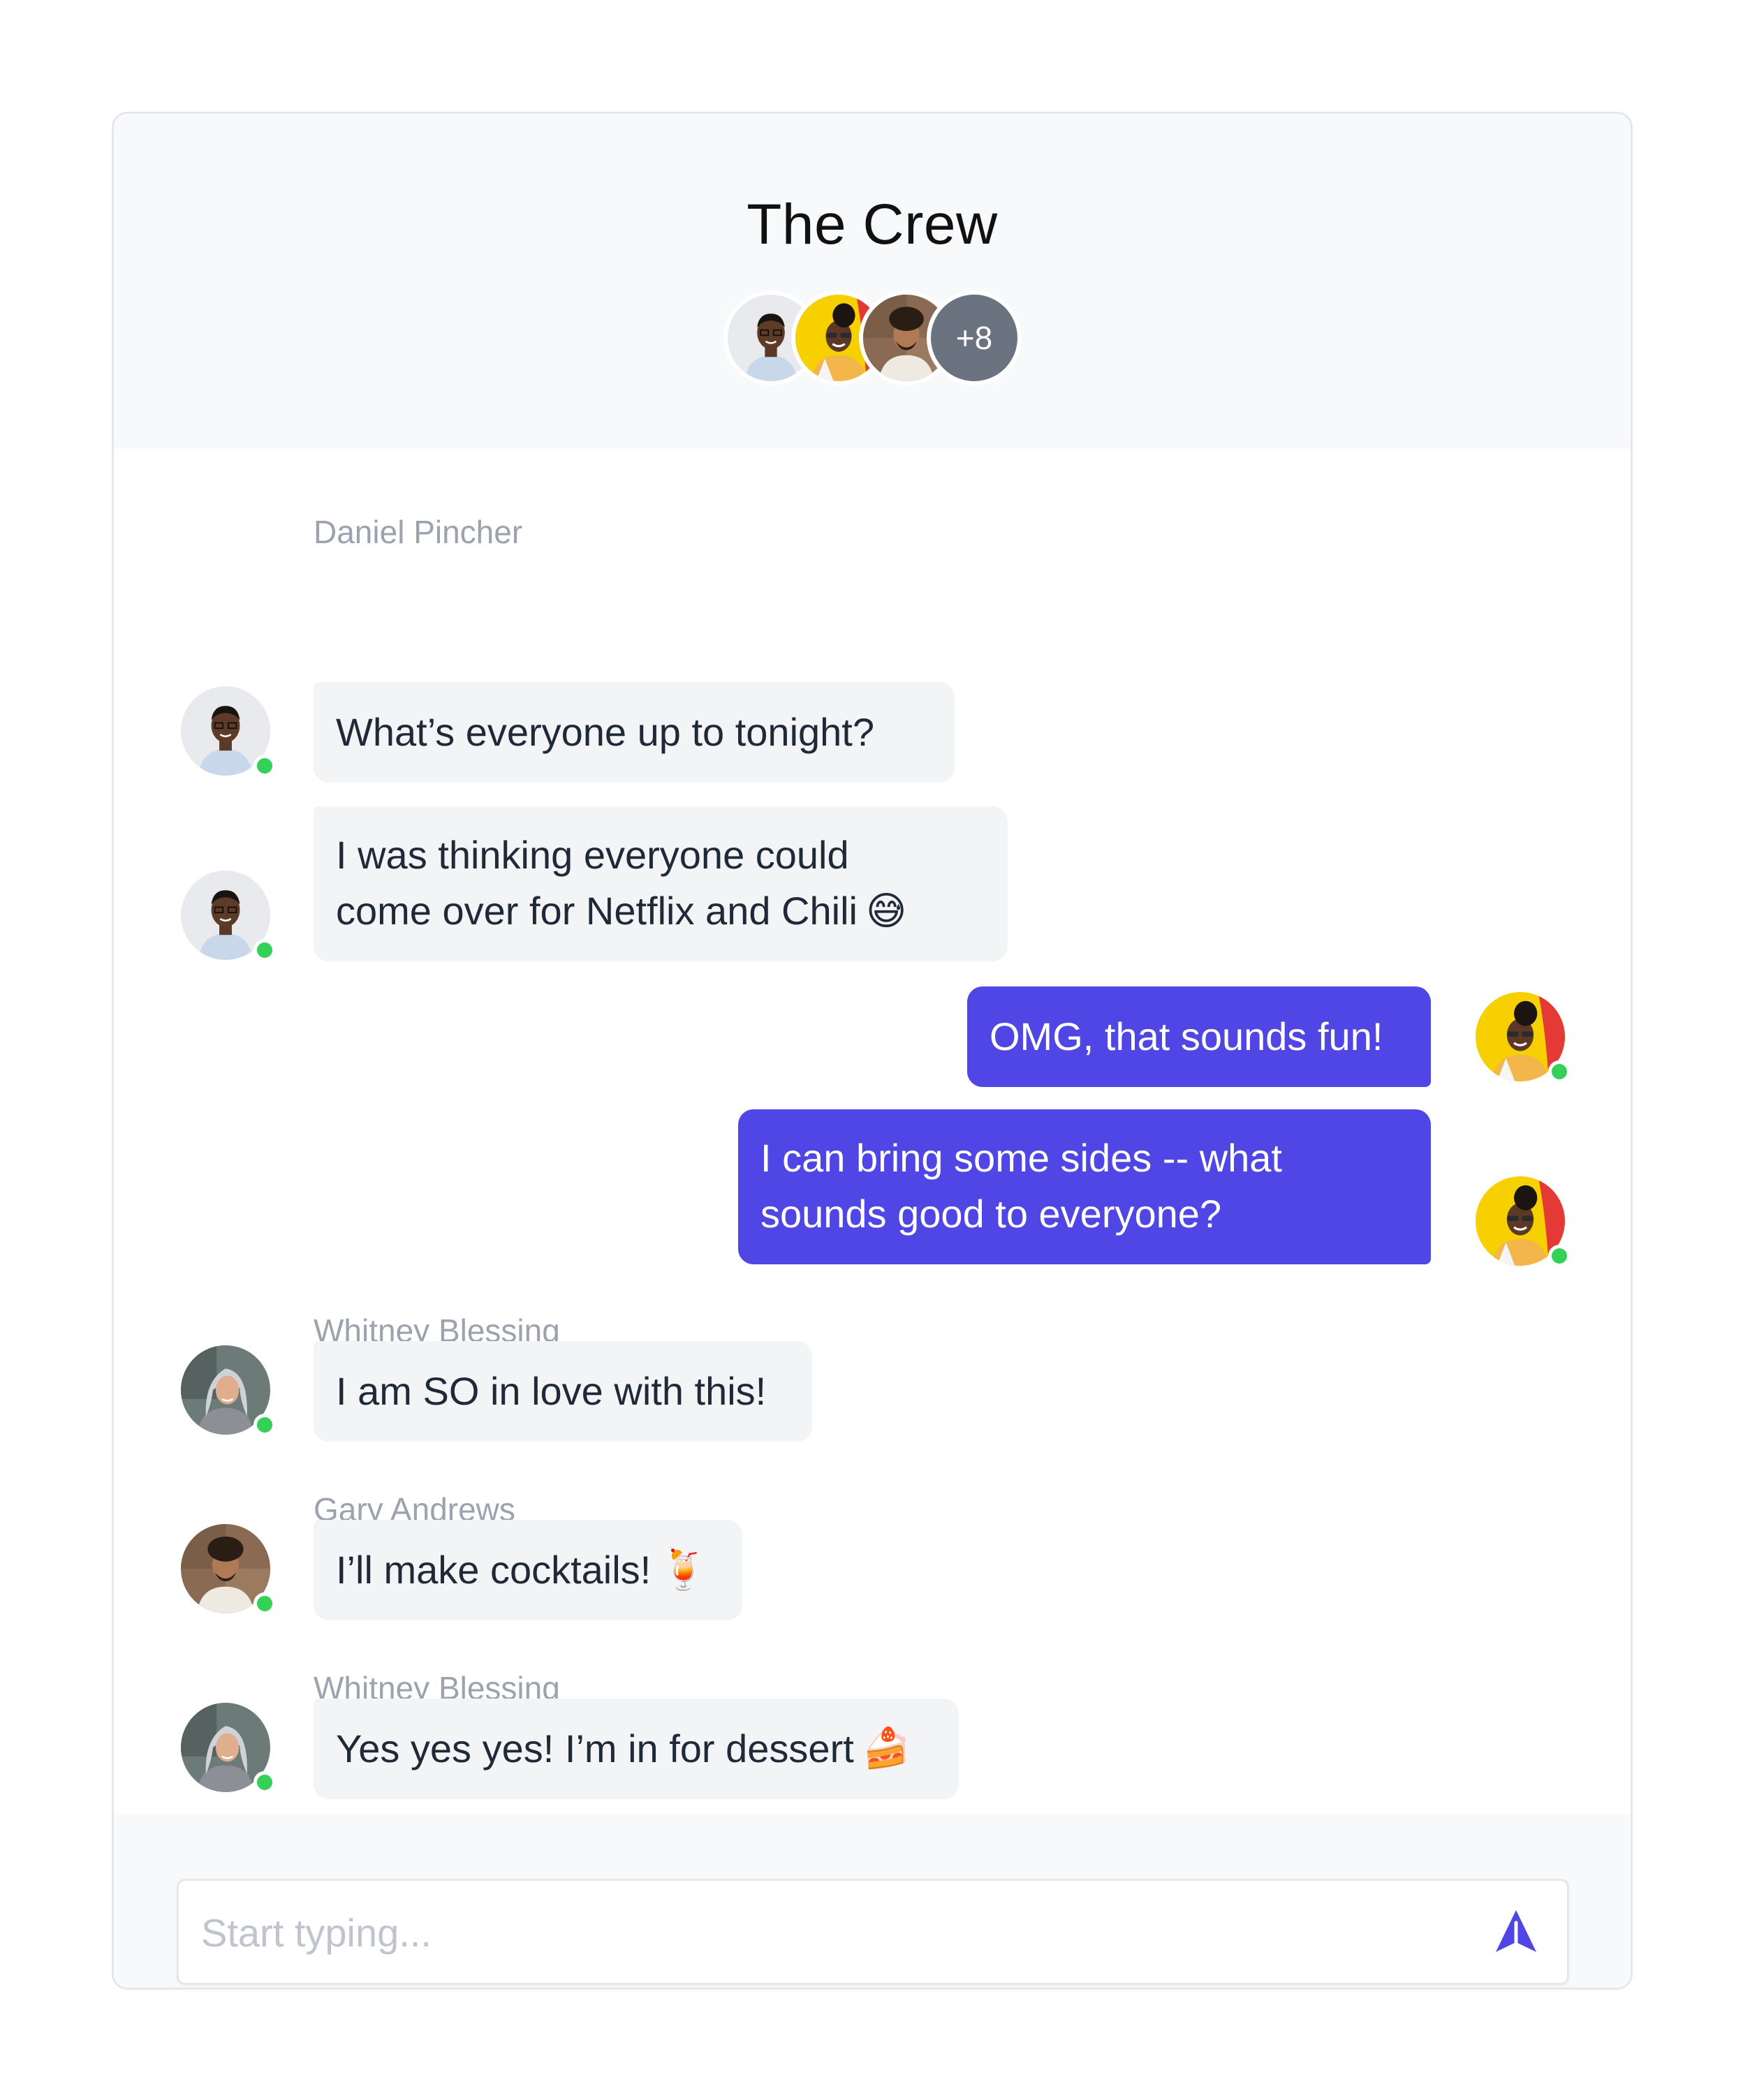 The width and height of the screenshot is (1743, 2100). I want to click on sender-name: Daniel Pincher, so click(418, 532).